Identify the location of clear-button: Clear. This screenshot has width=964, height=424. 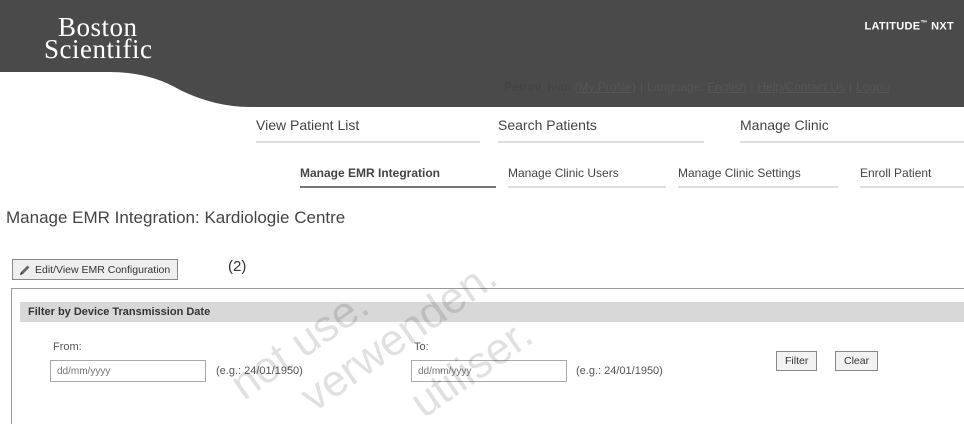
(857, 361).